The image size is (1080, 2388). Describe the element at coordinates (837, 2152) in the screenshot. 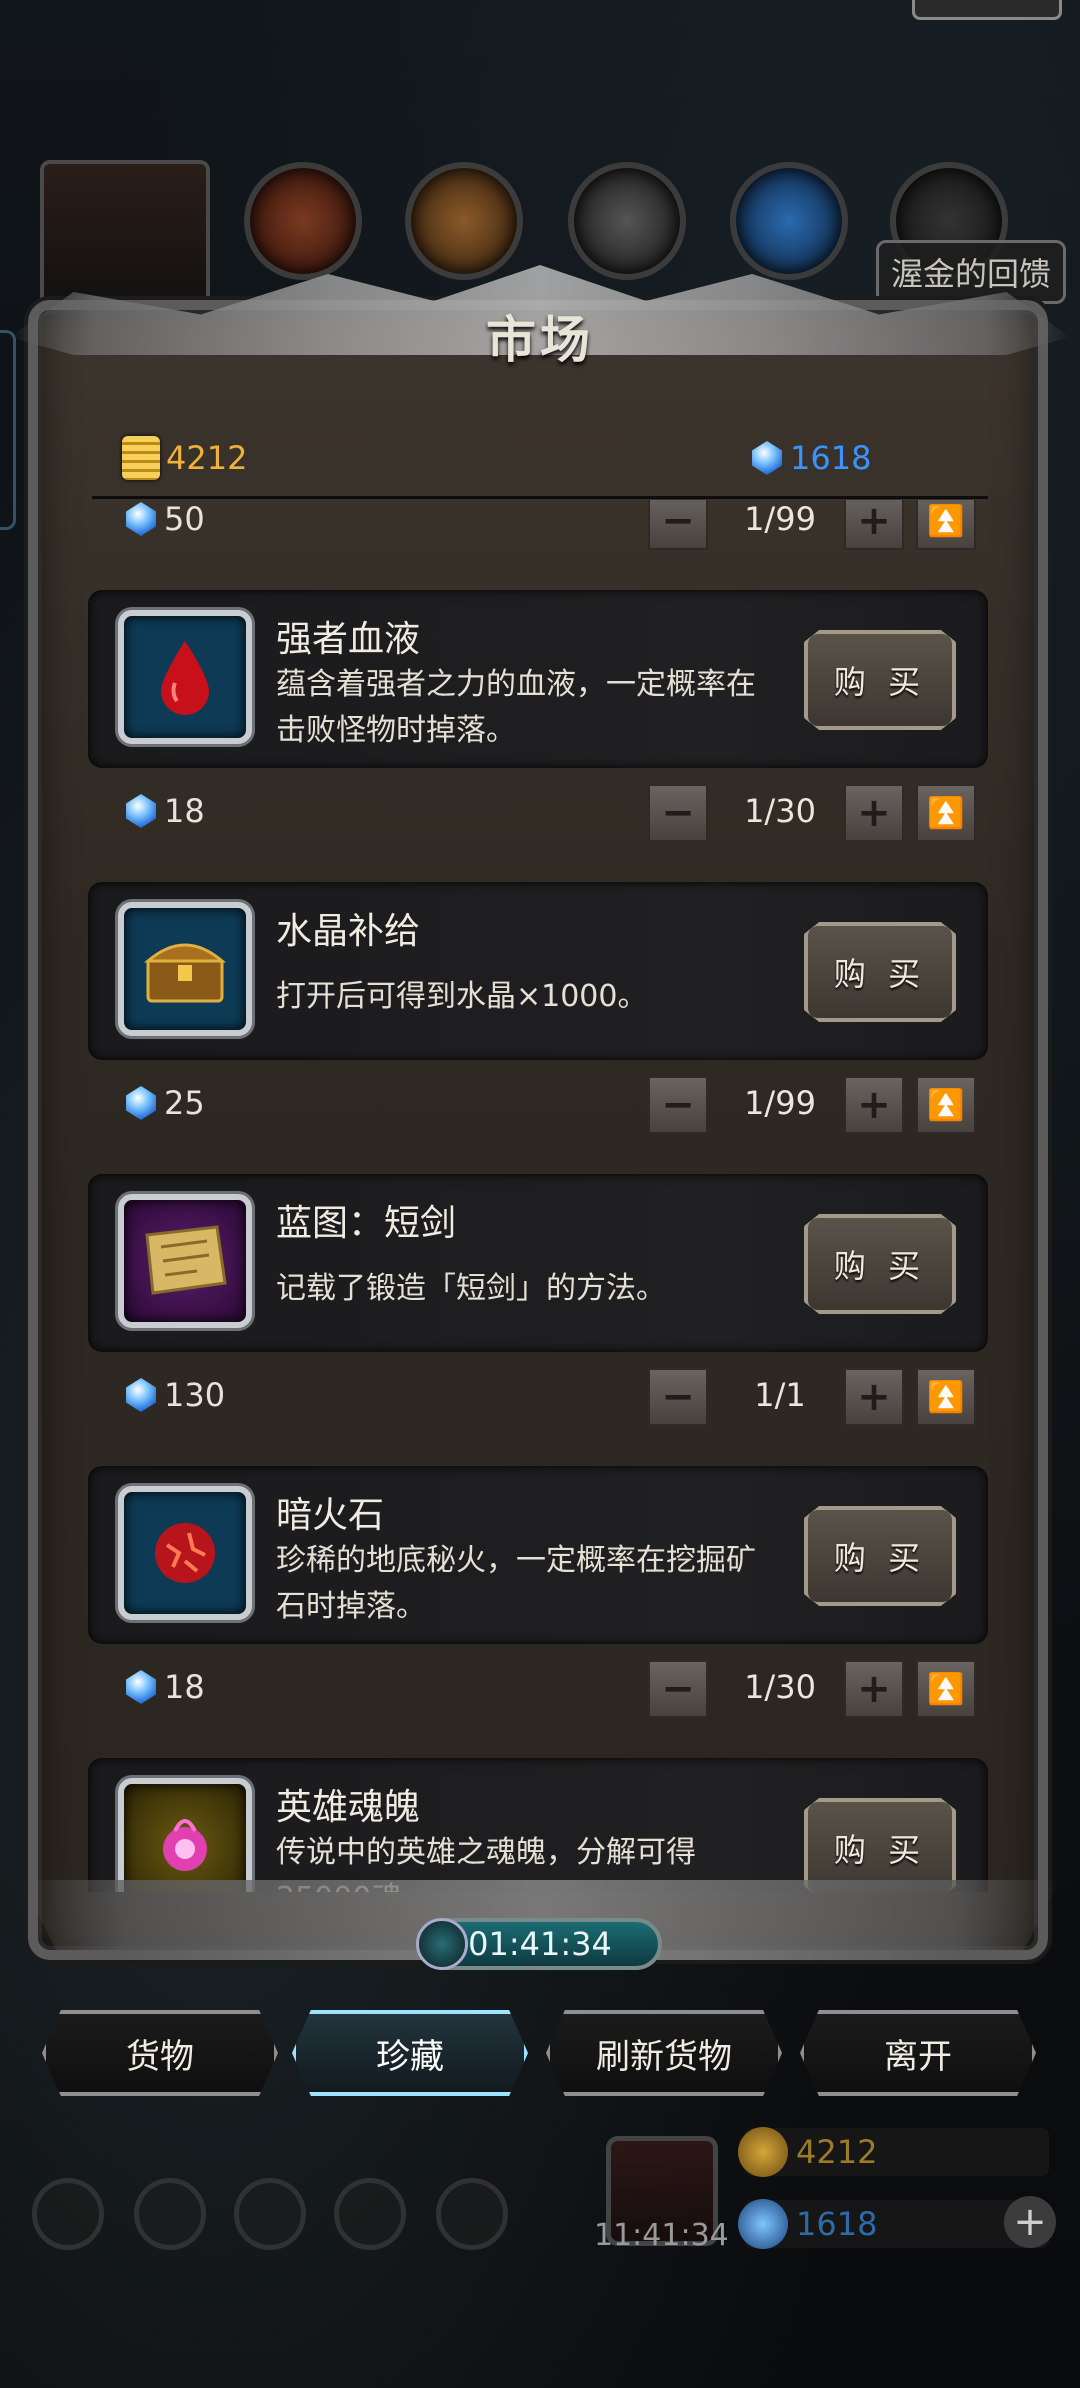

I see `hud-gold-amount: 4212` at that location.